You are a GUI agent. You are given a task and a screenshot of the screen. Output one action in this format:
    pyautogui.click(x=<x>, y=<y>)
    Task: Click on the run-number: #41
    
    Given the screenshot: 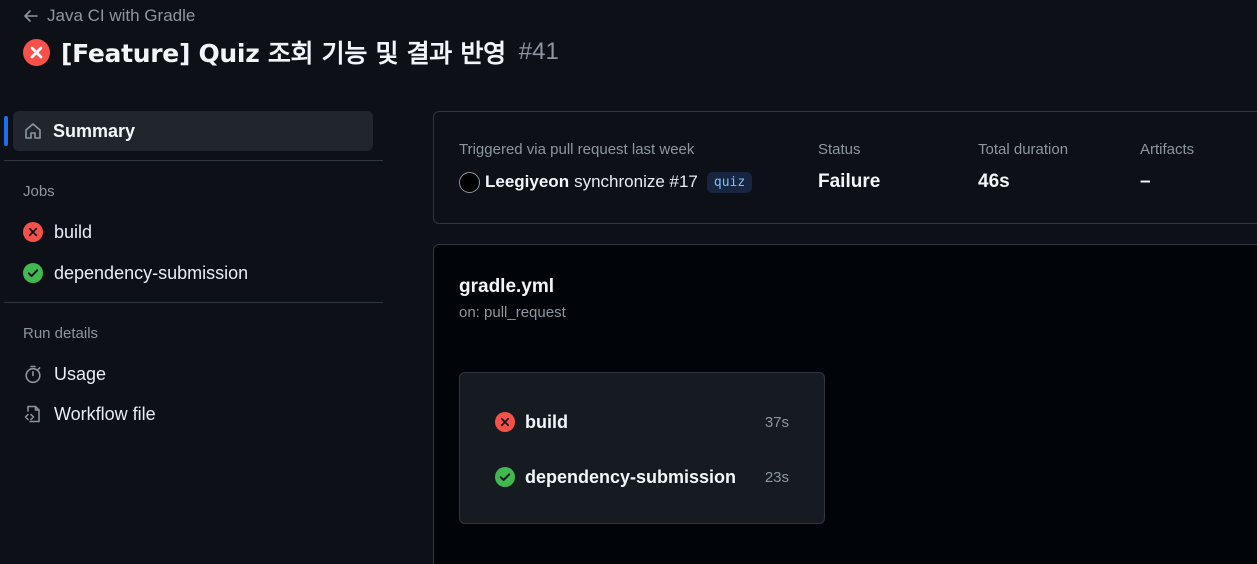 What is the action you would take?
    pyautogui.click(x=538, y=51)
    